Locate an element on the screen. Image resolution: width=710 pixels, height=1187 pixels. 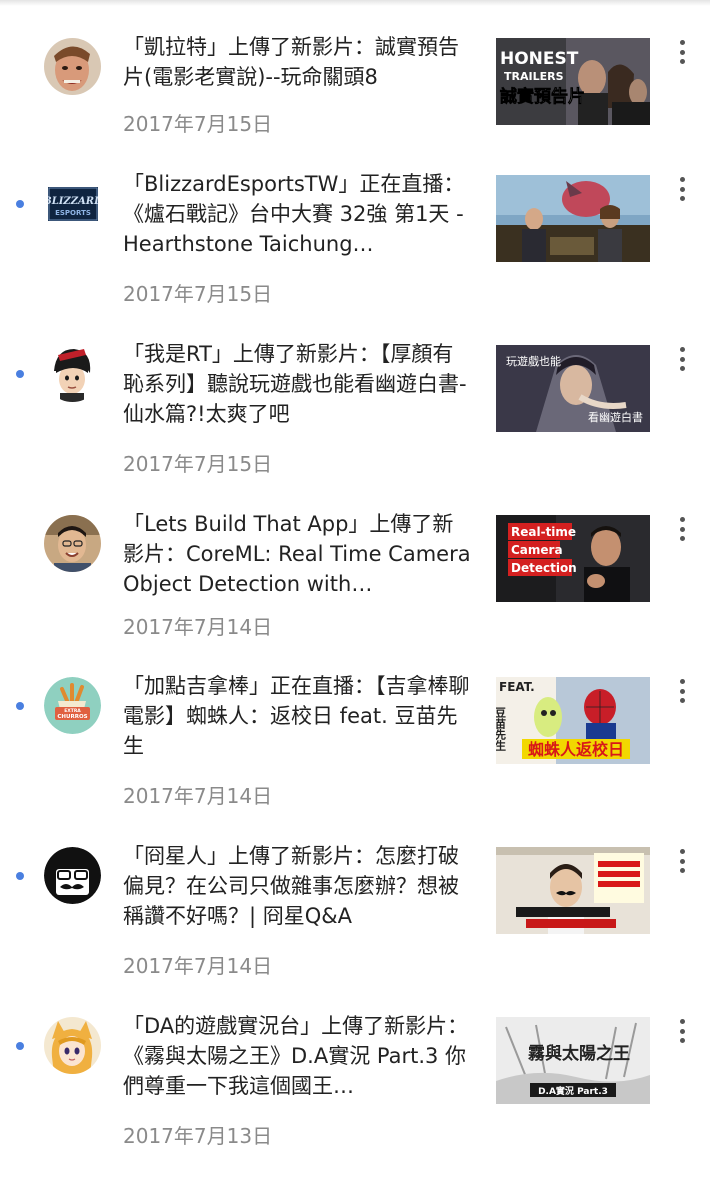
thumbnail-text: Real-time is located at coordinates (543, 532).